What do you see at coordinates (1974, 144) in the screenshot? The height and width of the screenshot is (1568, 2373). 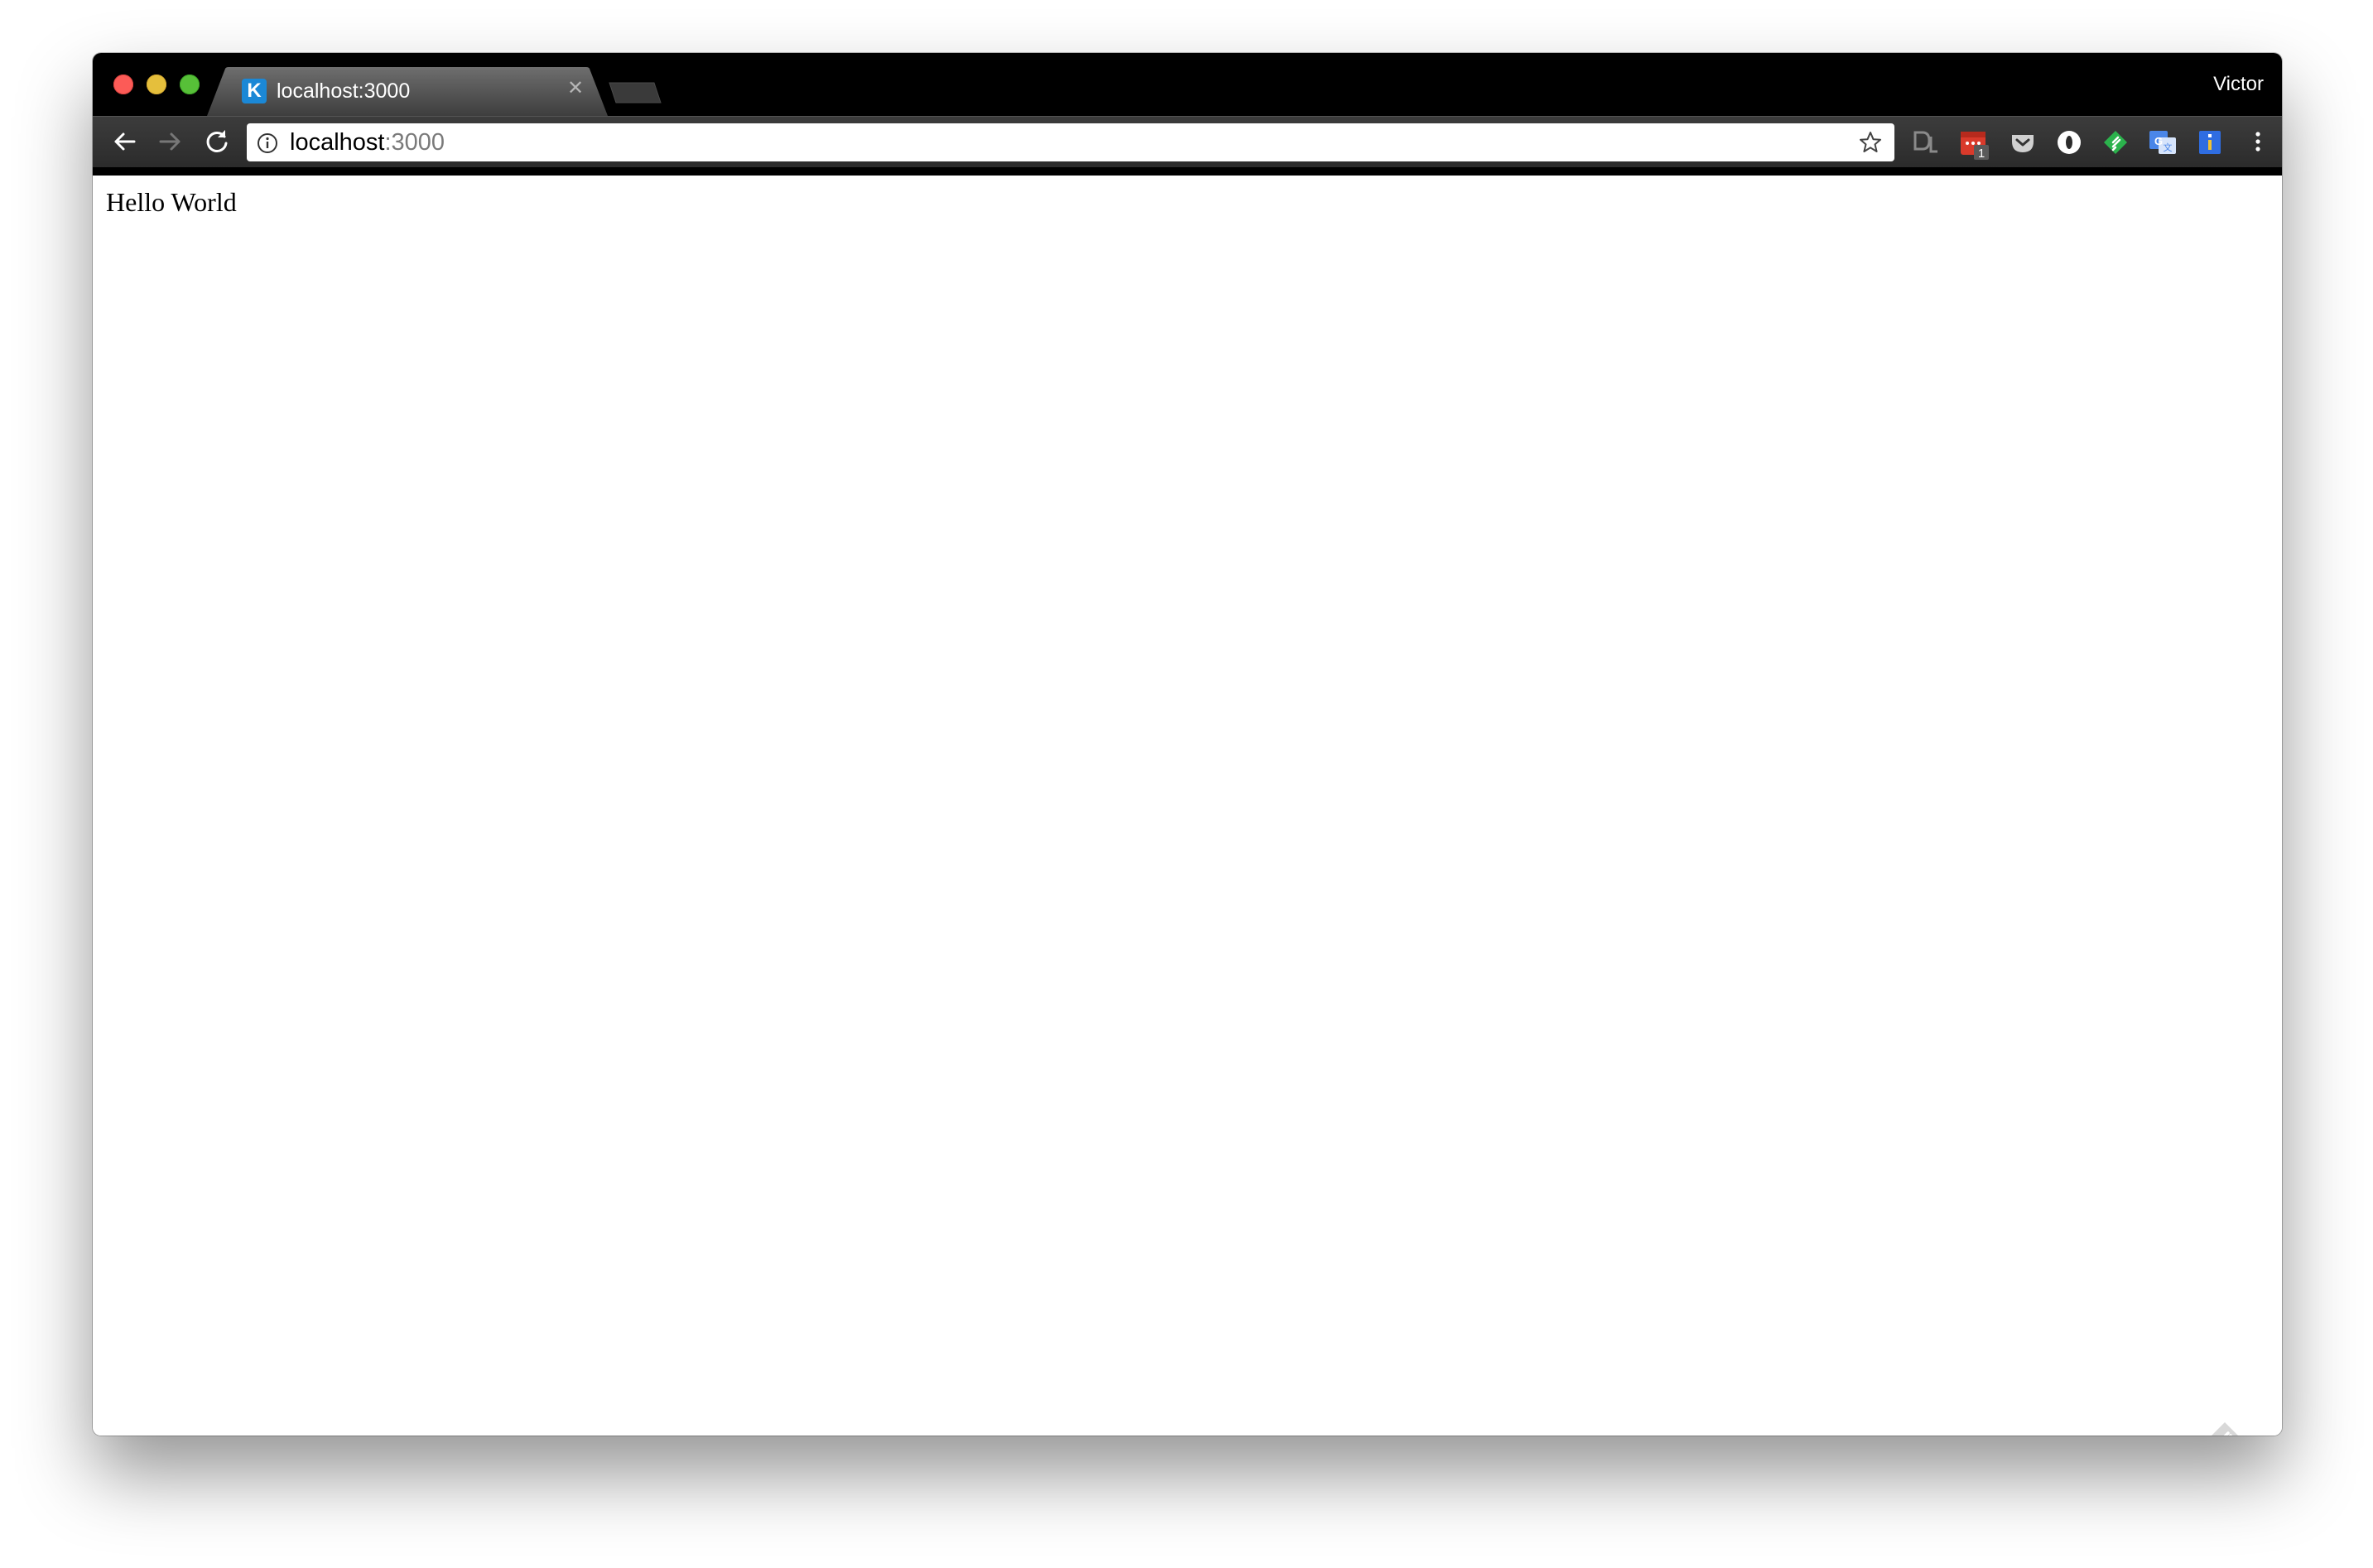 I see `calendar-extension-icon: 1` at bounding box center [1974, 144].